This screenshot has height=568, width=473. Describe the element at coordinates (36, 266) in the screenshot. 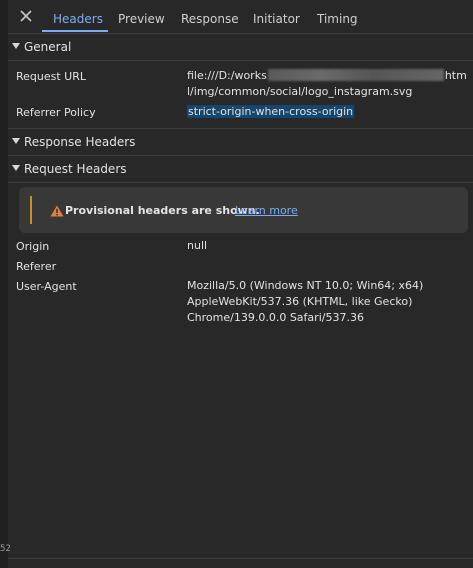

I see `referer-label: Referer` at that location.